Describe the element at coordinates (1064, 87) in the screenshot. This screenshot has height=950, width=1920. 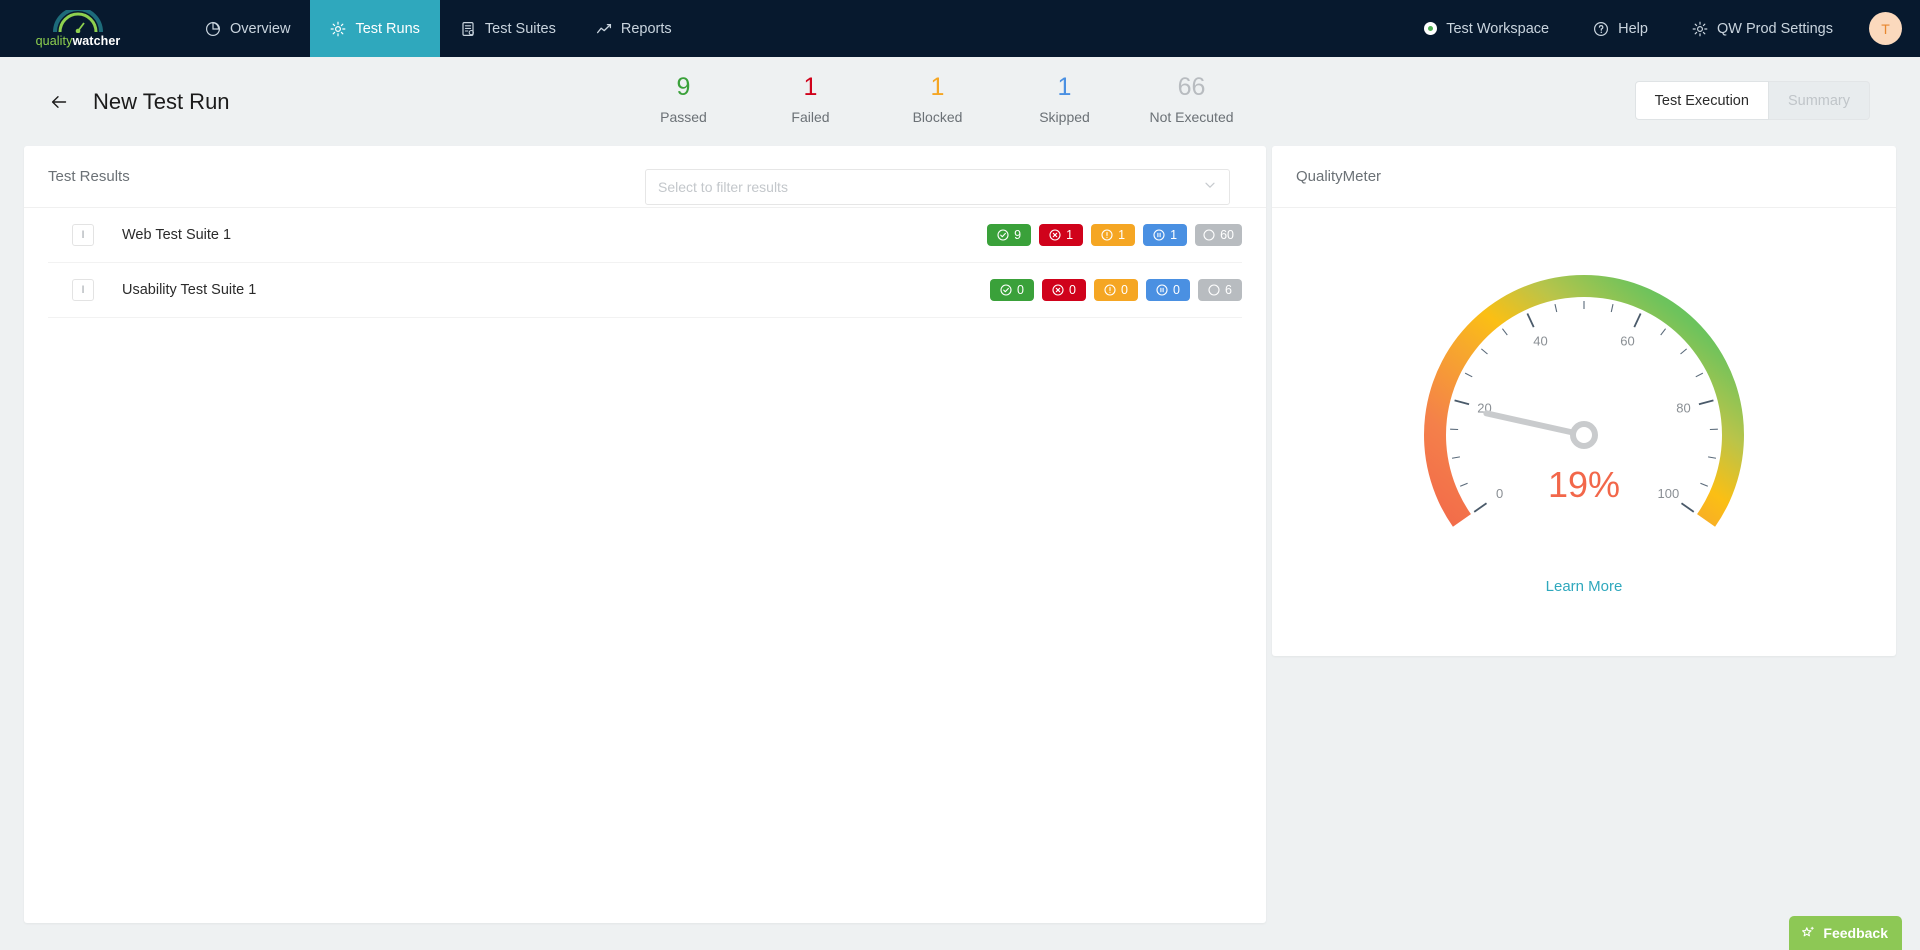
I see `stat-skipped-value: 1` at that location.